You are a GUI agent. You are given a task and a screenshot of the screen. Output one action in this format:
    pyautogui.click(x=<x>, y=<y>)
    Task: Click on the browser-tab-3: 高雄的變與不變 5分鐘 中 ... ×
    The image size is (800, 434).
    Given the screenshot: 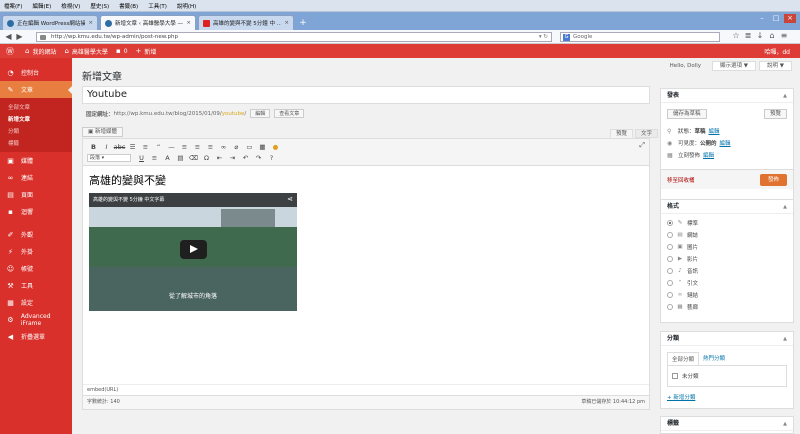 What is the action you would take?
    pyautogui.click(x=246, y=22)
    